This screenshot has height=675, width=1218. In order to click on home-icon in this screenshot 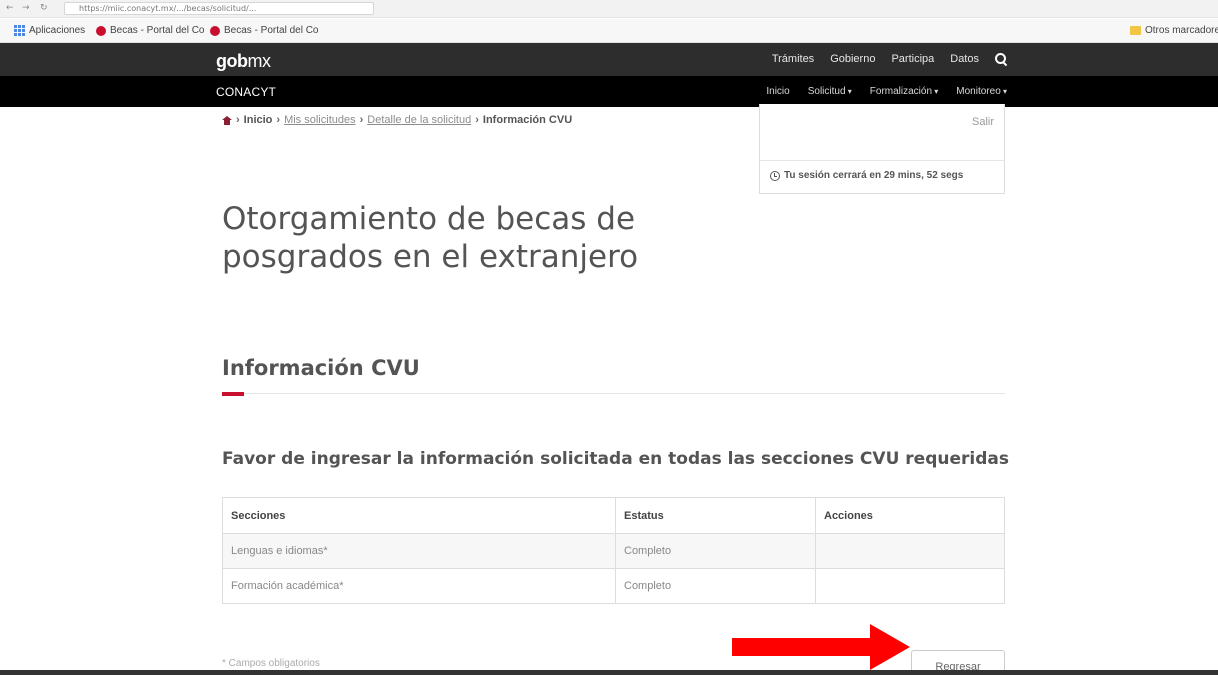, I will do `click(227, 120)`.